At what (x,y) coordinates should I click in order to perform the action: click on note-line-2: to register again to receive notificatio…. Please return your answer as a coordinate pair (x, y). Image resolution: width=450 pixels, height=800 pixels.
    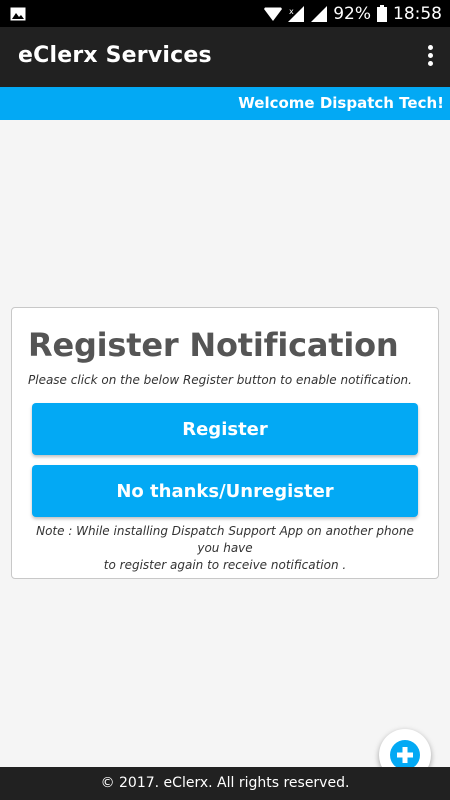
    Looking at the image, I should click on (225, 565).